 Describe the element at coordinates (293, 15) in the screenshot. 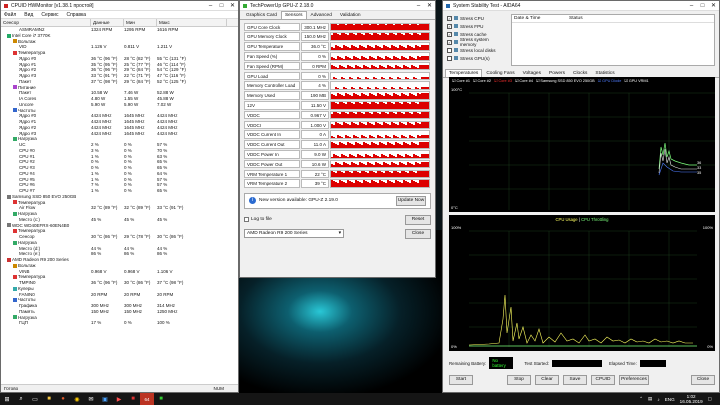

I see `tab-sensors: Sensors` at that location.